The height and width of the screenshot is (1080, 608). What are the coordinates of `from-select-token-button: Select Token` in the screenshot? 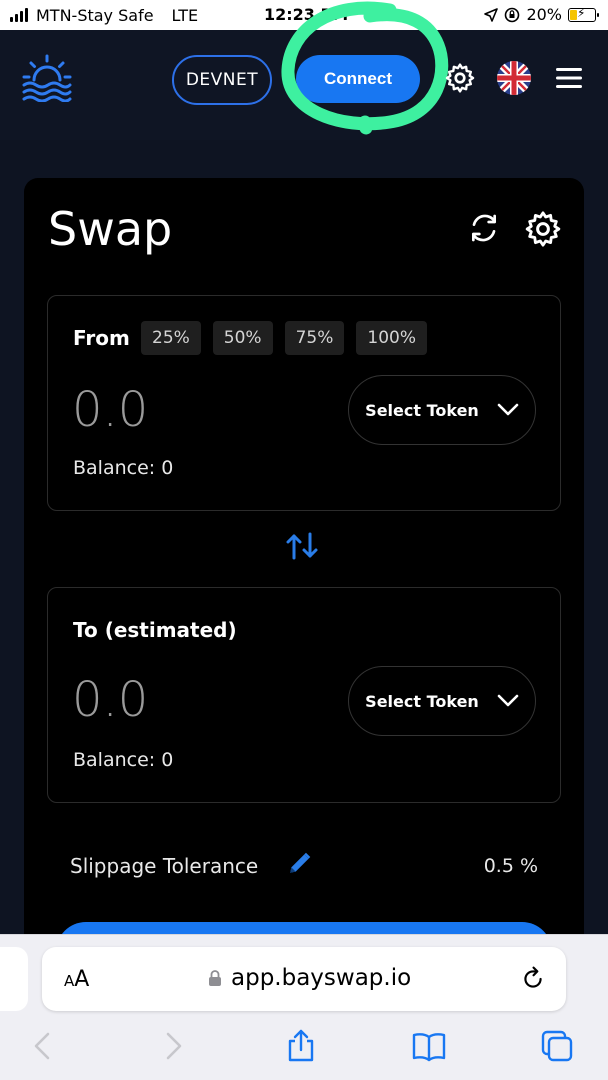 It's located at (442, 410).